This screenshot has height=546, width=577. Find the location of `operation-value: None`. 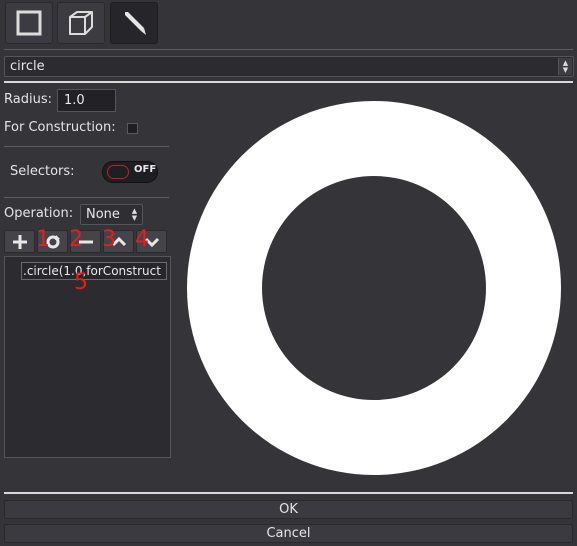

operation-value: None is located at coordinates (103, 214).